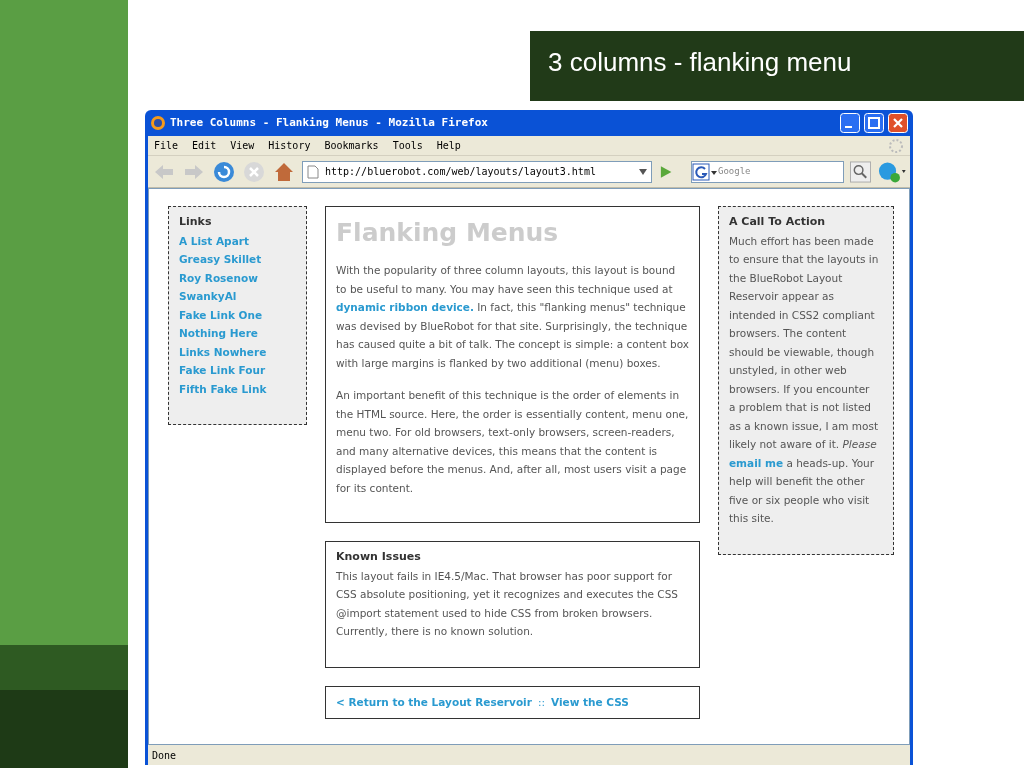 The image size is (1024, 768). Describe the element at coordinates (204, 145) in the screenshot. I see `menu-item: Edit` at that location.